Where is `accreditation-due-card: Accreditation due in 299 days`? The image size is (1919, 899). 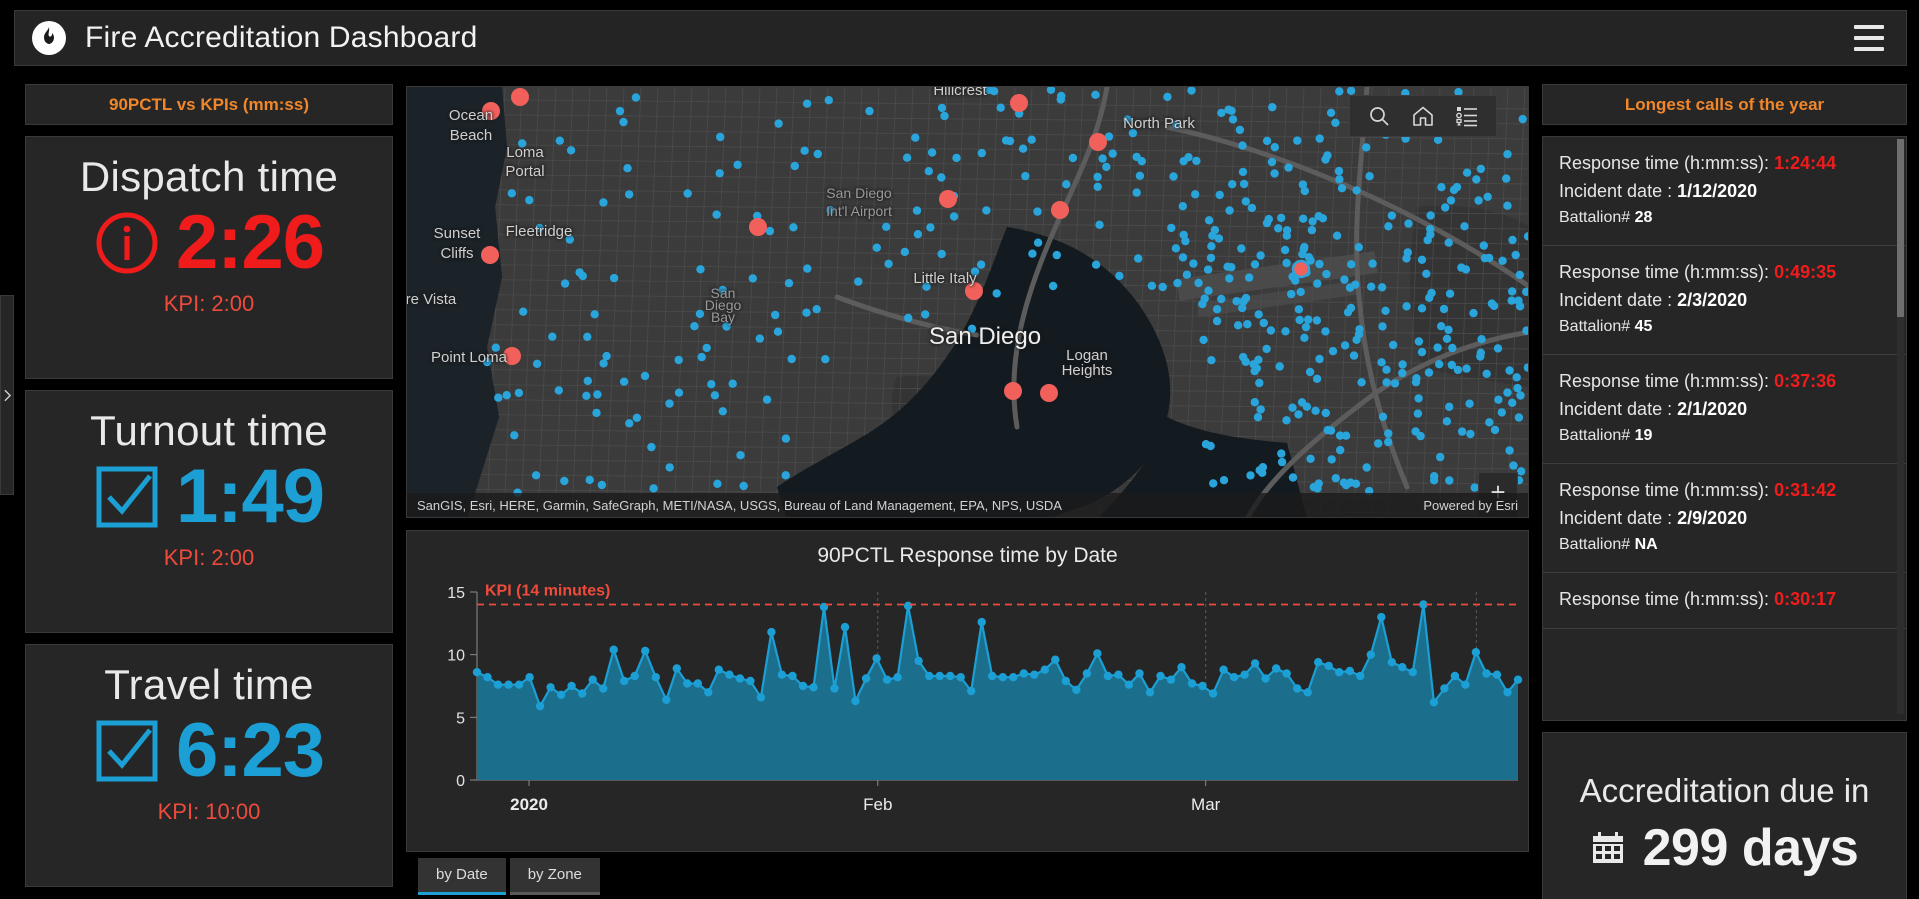 accreditation-due-card: Accreditation due in 299 days is located at coordinates (1724, 815).